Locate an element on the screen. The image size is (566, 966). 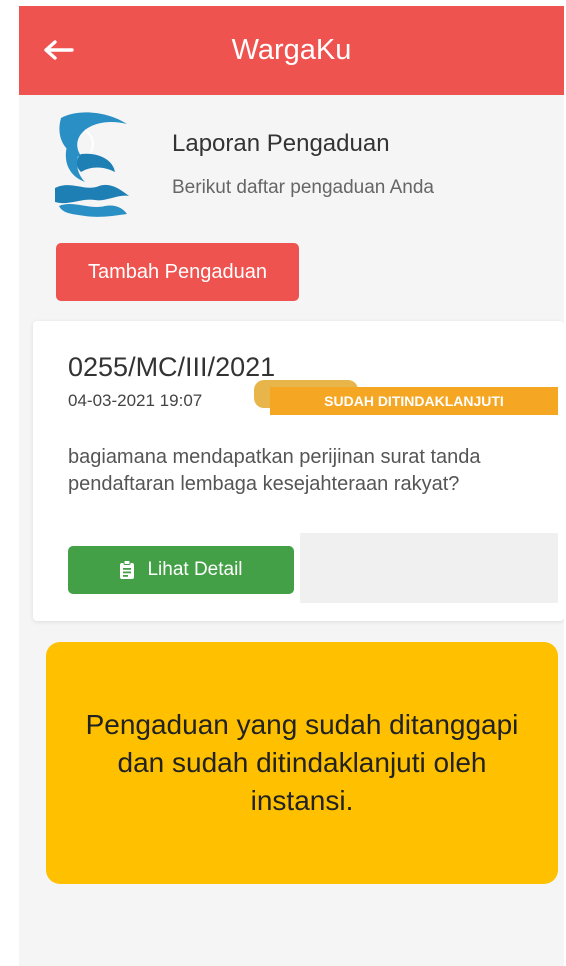
view-detail-button: Lihat Detail is located at coordinates (181, 570).